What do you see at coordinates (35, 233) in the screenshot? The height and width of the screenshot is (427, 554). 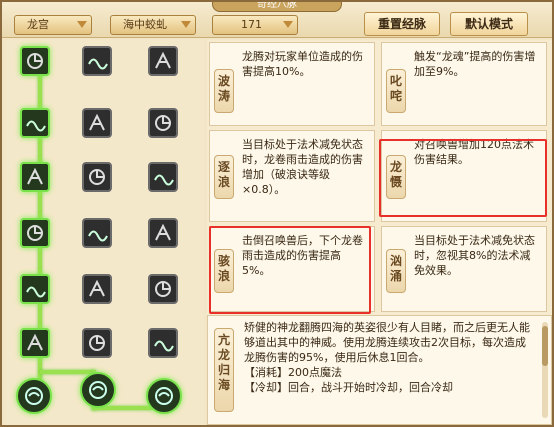 I see `rooster-icon` at bounding box center [35, 233].